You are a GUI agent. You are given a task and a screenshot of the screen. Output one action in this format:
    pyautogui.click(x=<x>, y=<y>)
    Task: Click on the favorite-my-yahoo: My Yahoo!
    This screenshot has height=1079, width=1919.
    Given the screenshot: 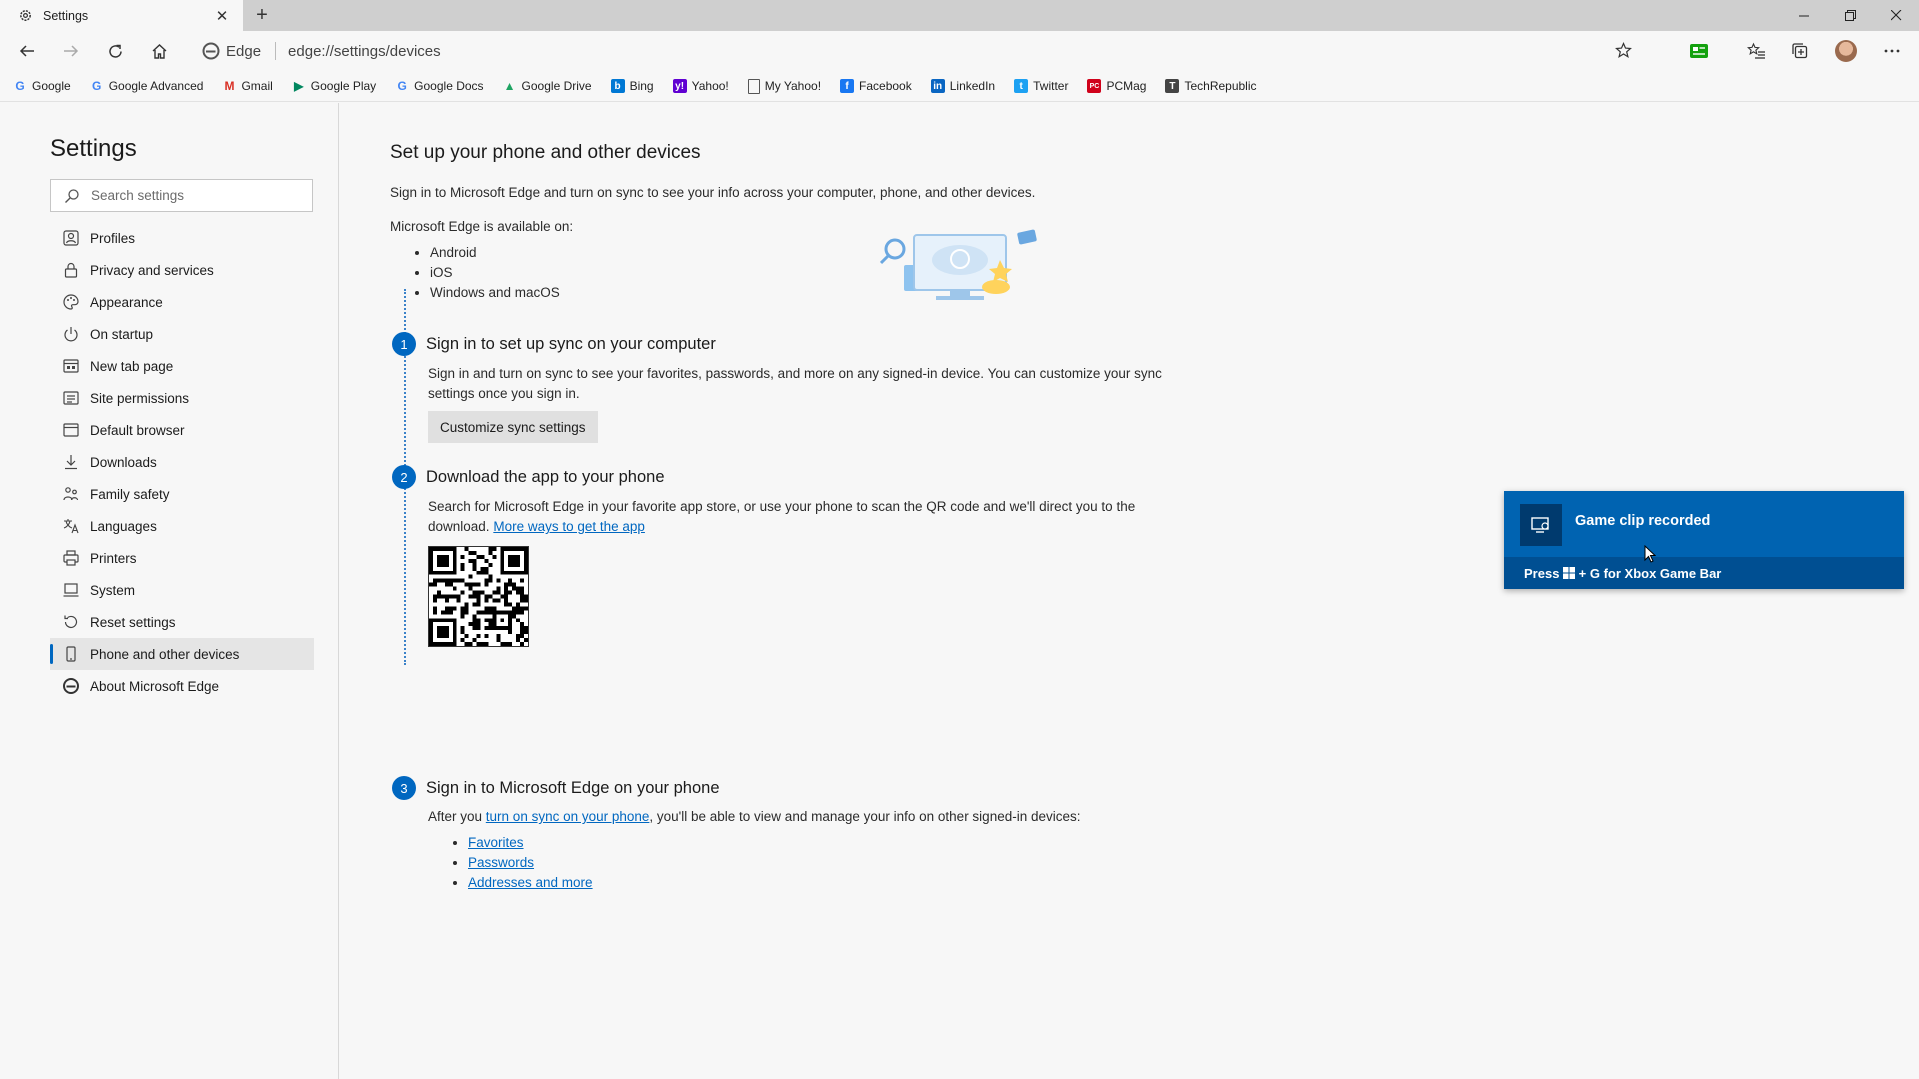 What is the action you would take?
    pyautogui.click(x=784, y=86)
    